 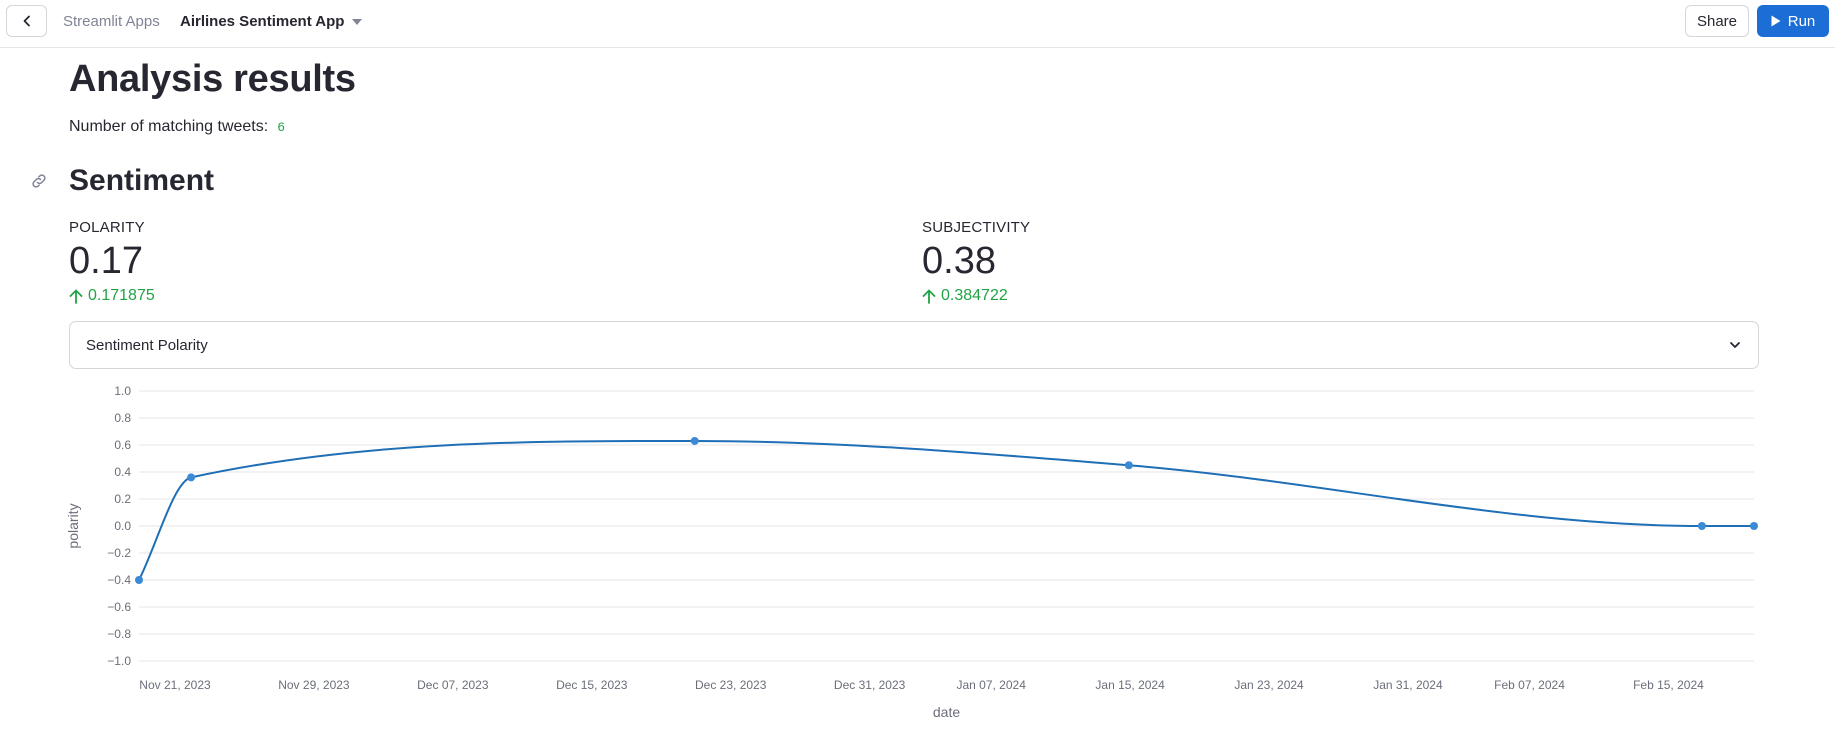 I want to click on back-button, so click(x=26, y=21).